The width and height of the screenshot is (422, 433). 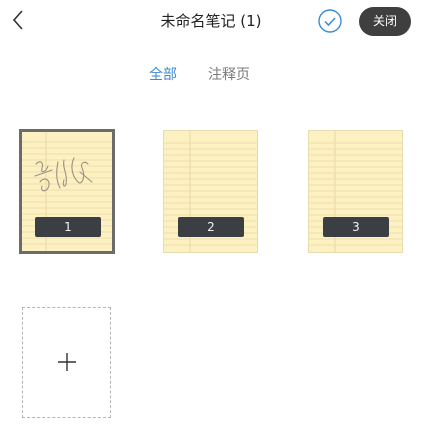 What do you see at coordinates (211, 227) in the screenshot?
I see `page-number-badge: 2` at bounding box center [211, 227].